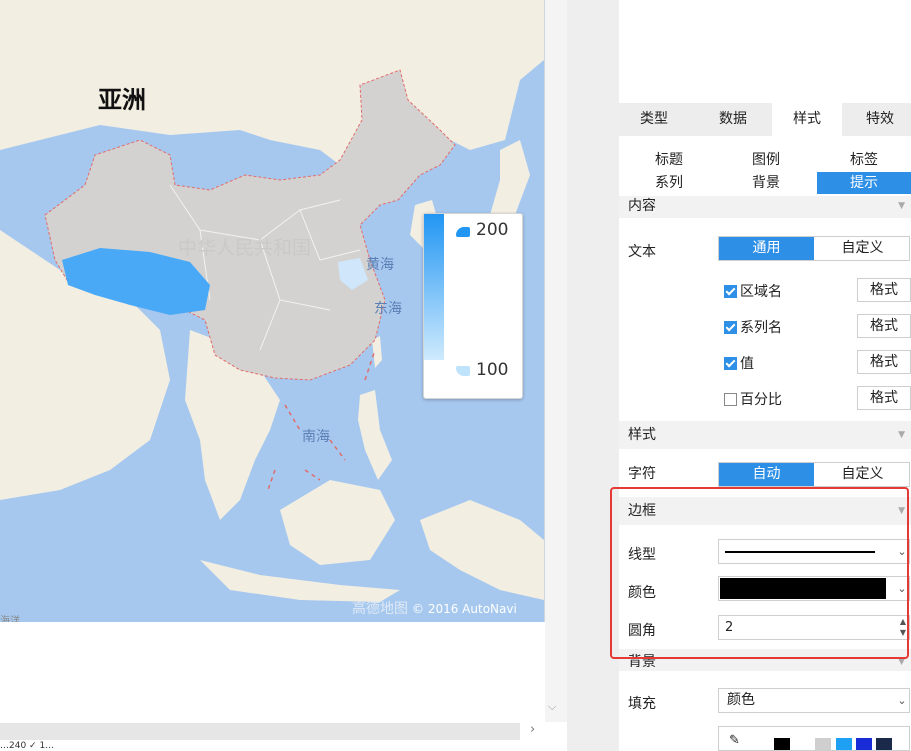 The width and height of the screenshot is (911, 751). What do you see at coordinates (434, 287) in the screenshot?
I see `legend-gradient-bar` at bounding box center [434, 287].